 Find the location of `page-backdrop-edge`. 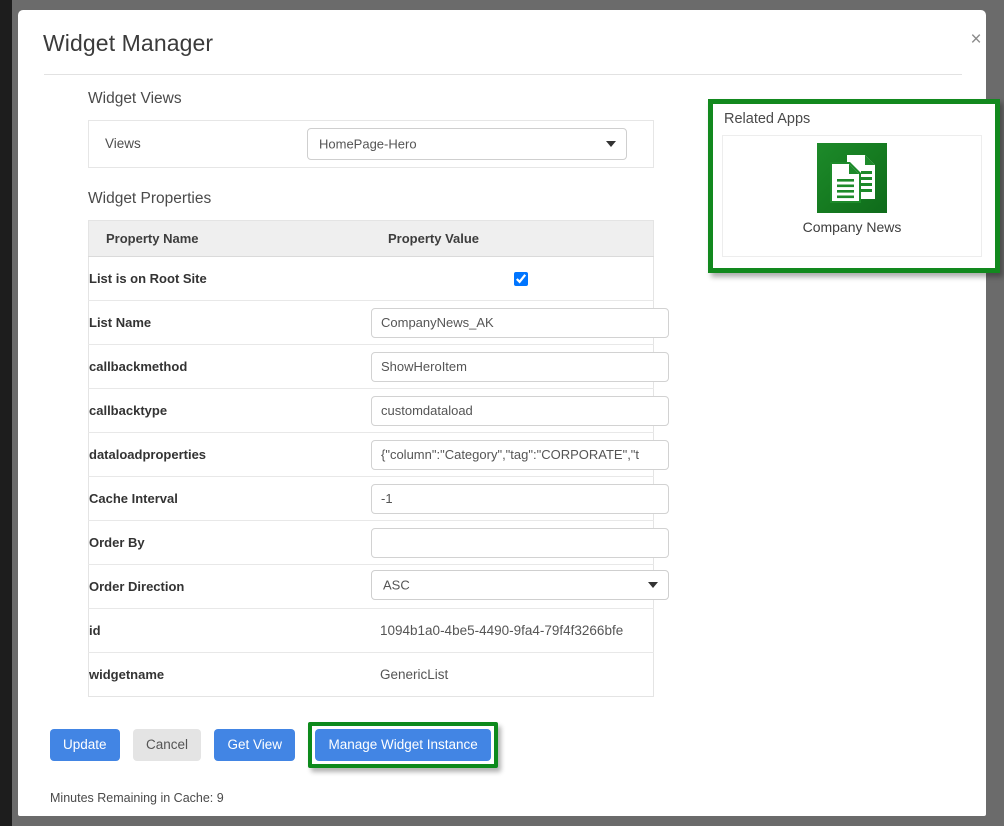

page-backdrop-edge is located at coordinates (6, 413).